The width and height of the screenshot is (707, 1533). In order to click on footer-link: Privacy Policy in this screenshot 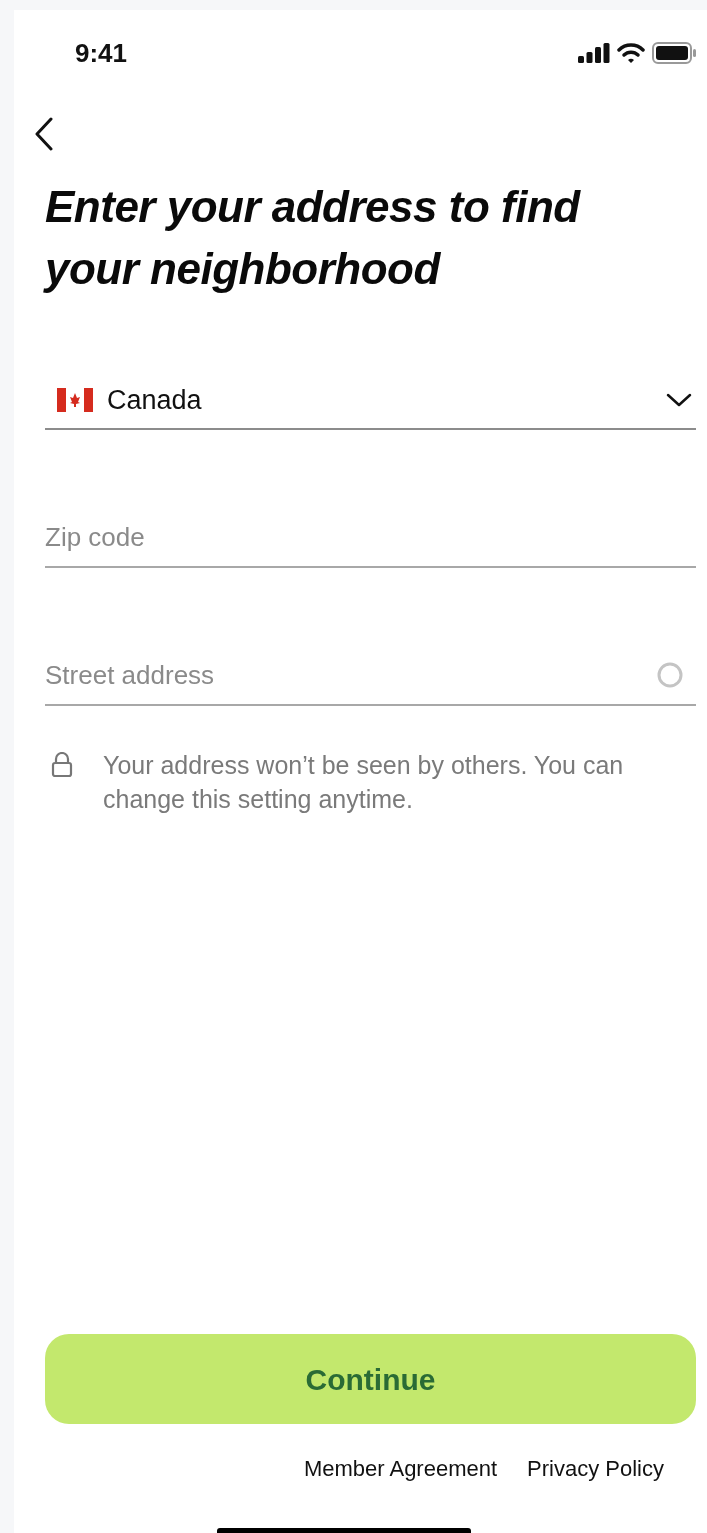, I will do `click(595, 1468)`.